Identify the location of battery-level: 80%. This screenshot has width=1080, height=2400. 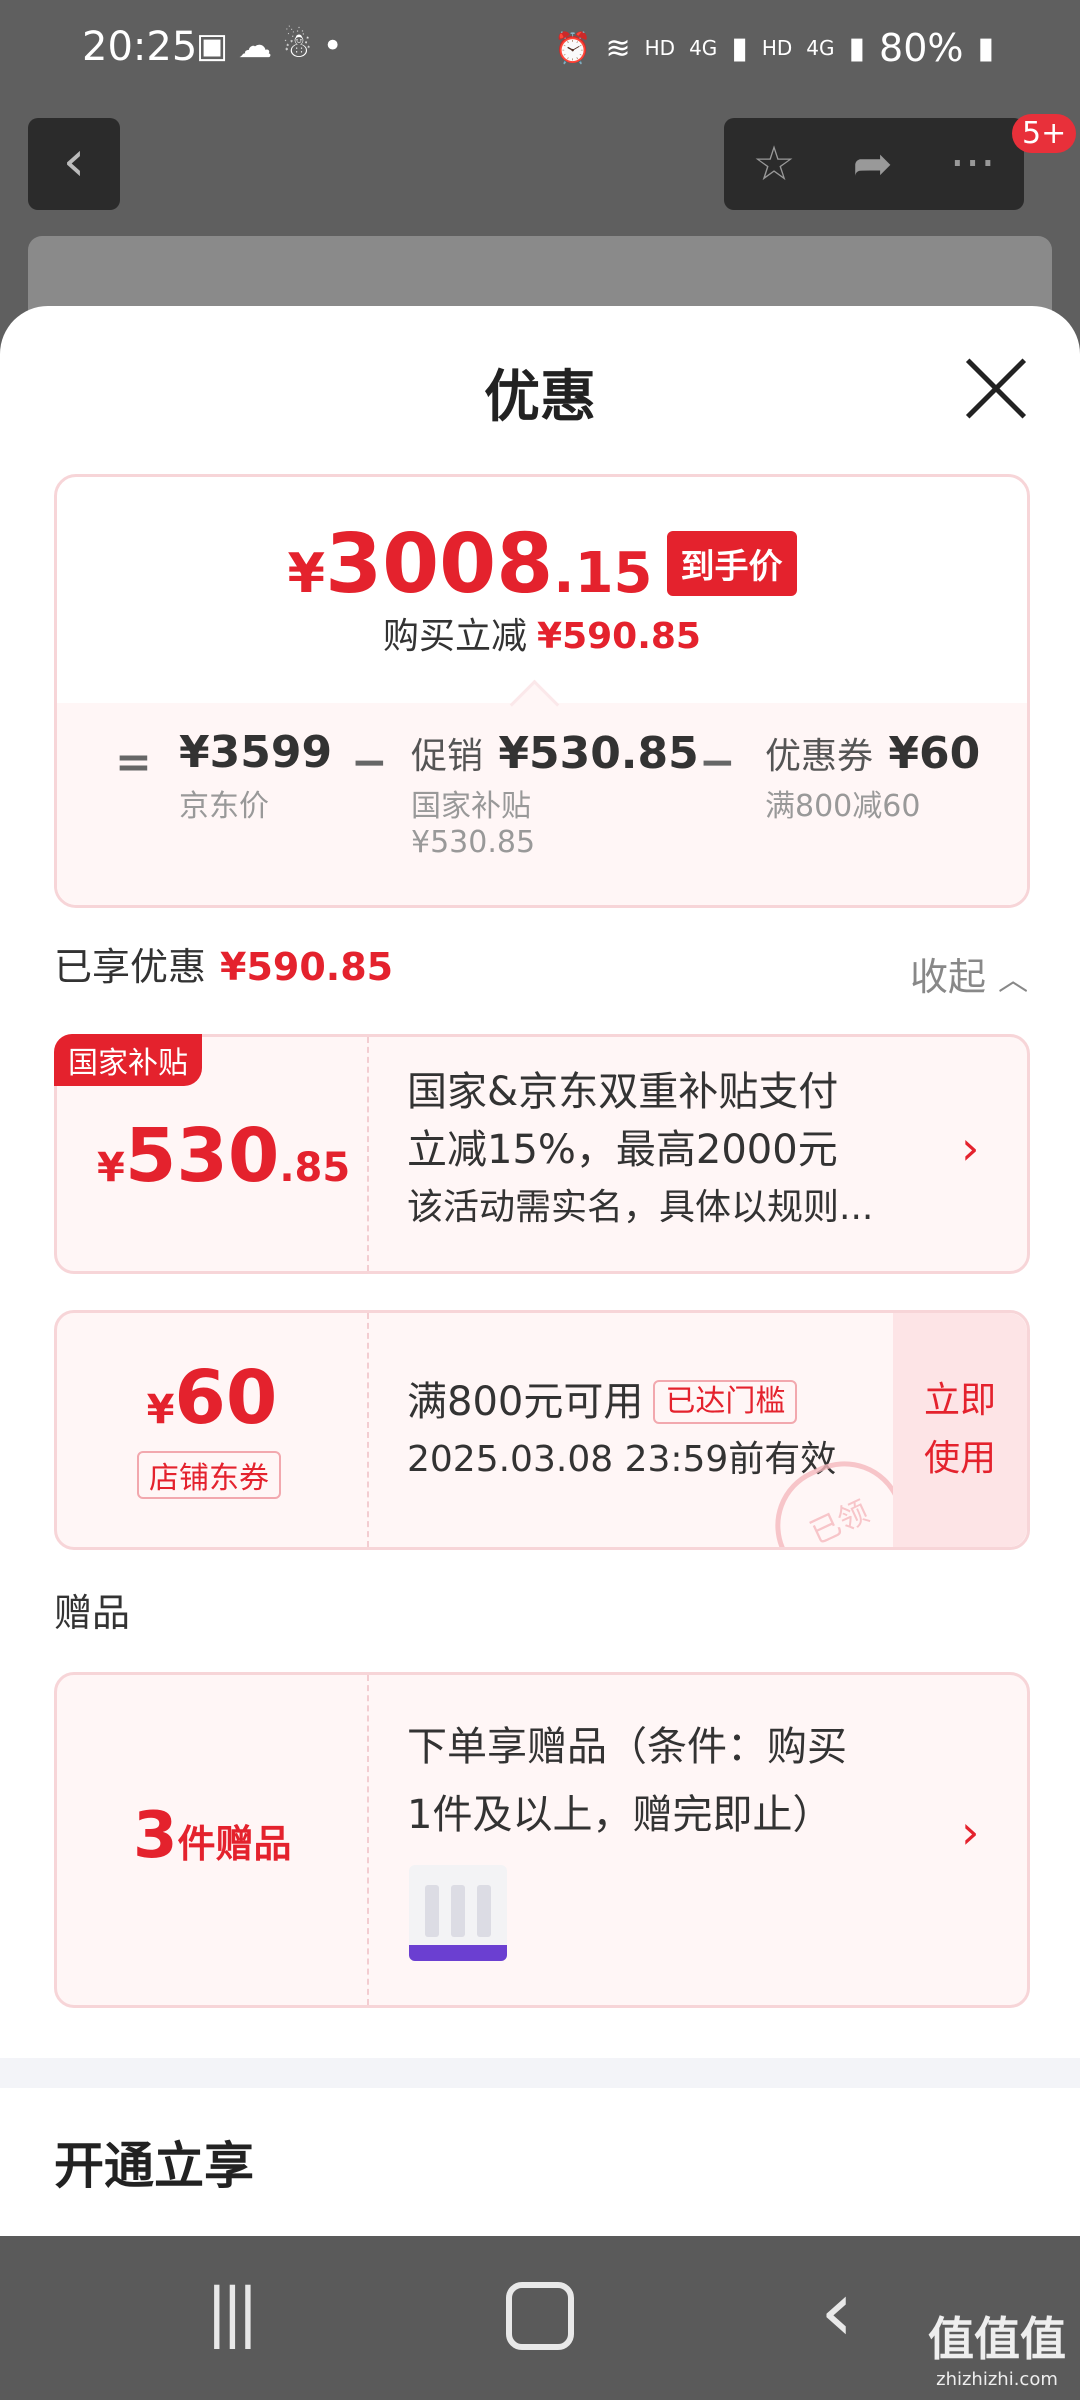
(921, 48).